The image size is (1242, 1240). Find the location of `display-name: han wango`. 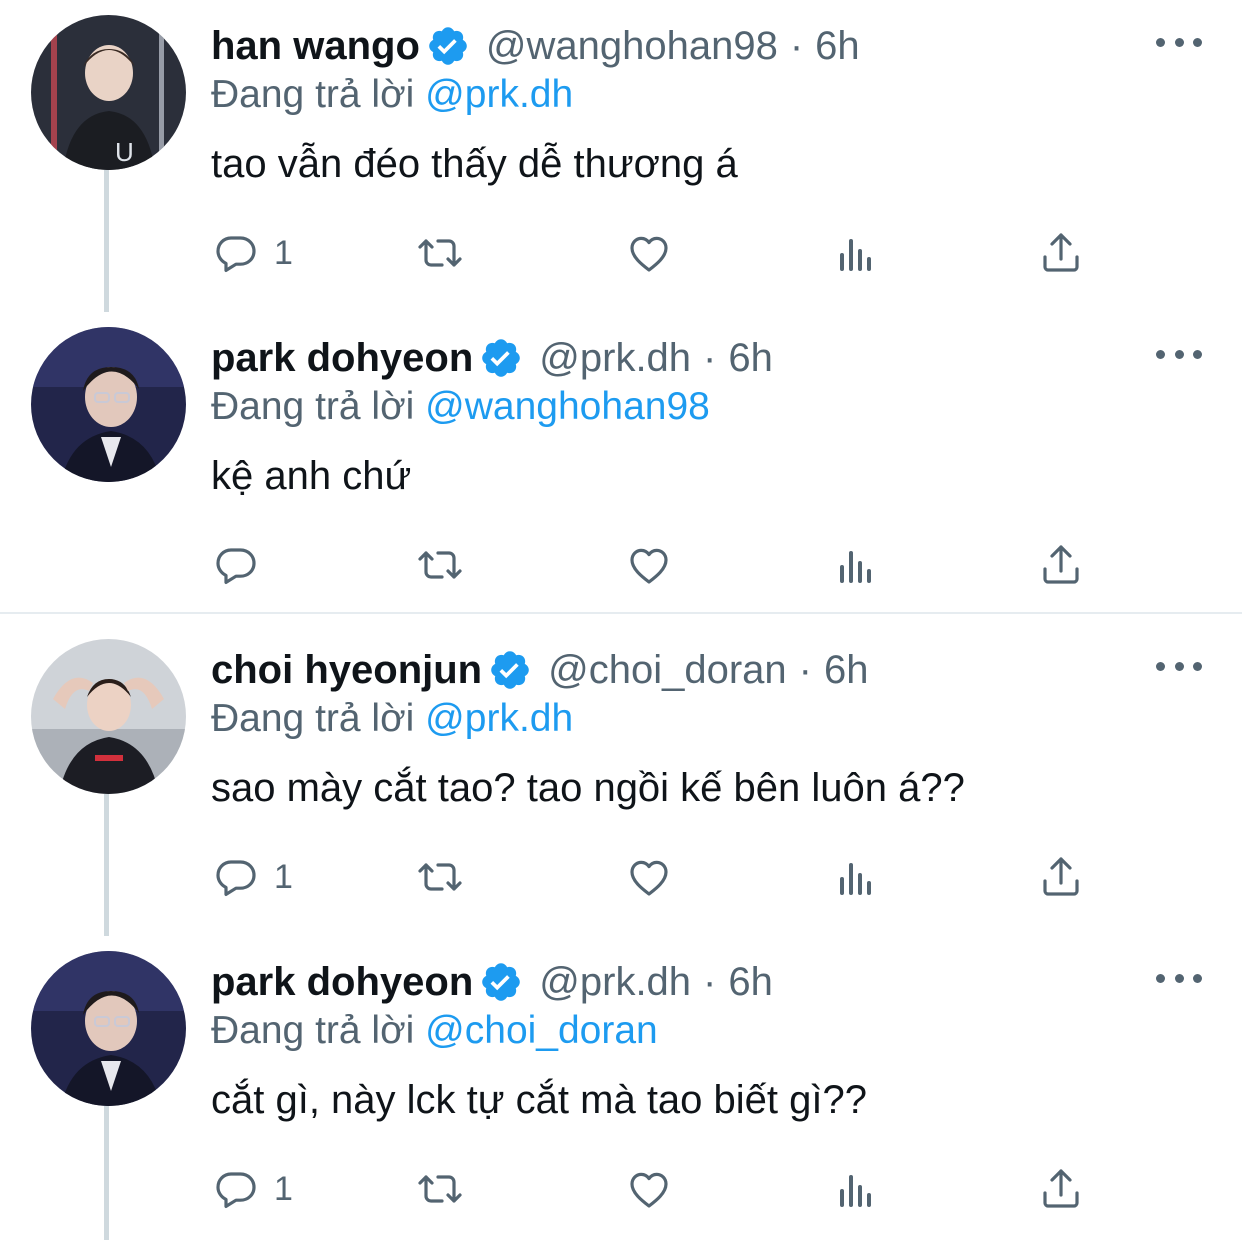

display-name: han wango is located at coordinates (315, 46).